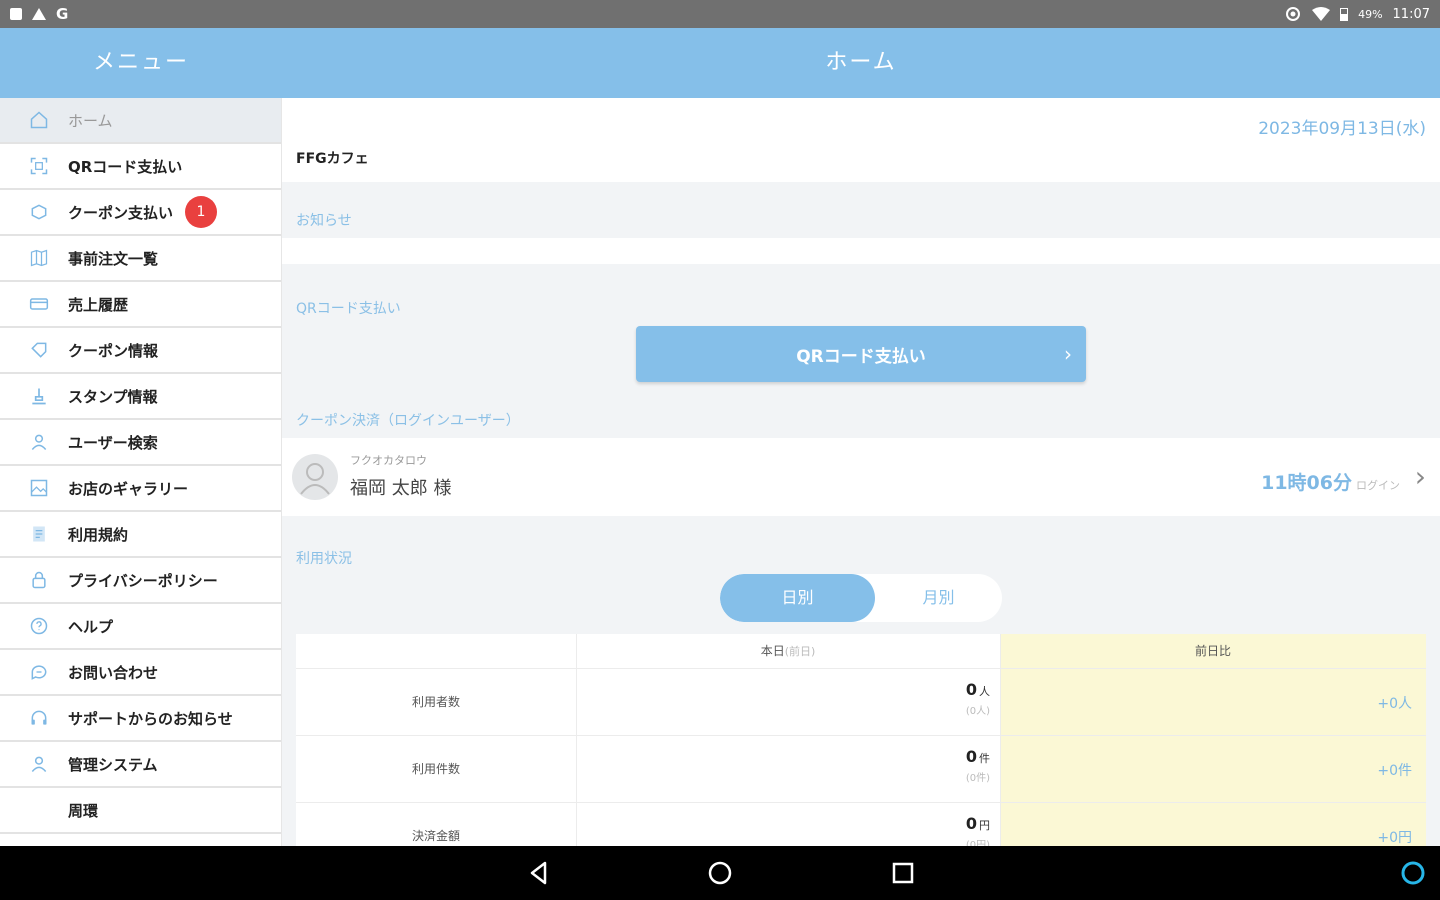 The height and width of the screenshot is (900, 1440). What do you see at coordinates (39, 396) in the screenshot?
I see `stamp-icon` at bounding box center [39, 396].